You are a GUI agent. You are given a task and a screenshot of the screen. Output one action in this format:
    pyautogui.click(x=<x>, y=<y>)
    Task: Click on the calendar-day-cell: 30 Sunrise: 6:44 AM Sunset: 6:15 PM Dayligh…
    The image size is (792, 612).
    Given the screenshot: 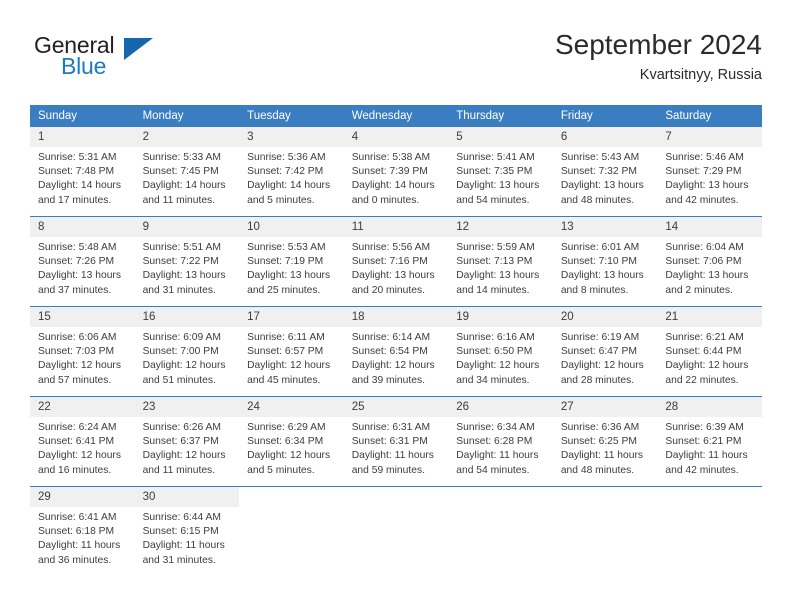 What is the action you would take?
    pyautogui.click(x=187, y=531)
    